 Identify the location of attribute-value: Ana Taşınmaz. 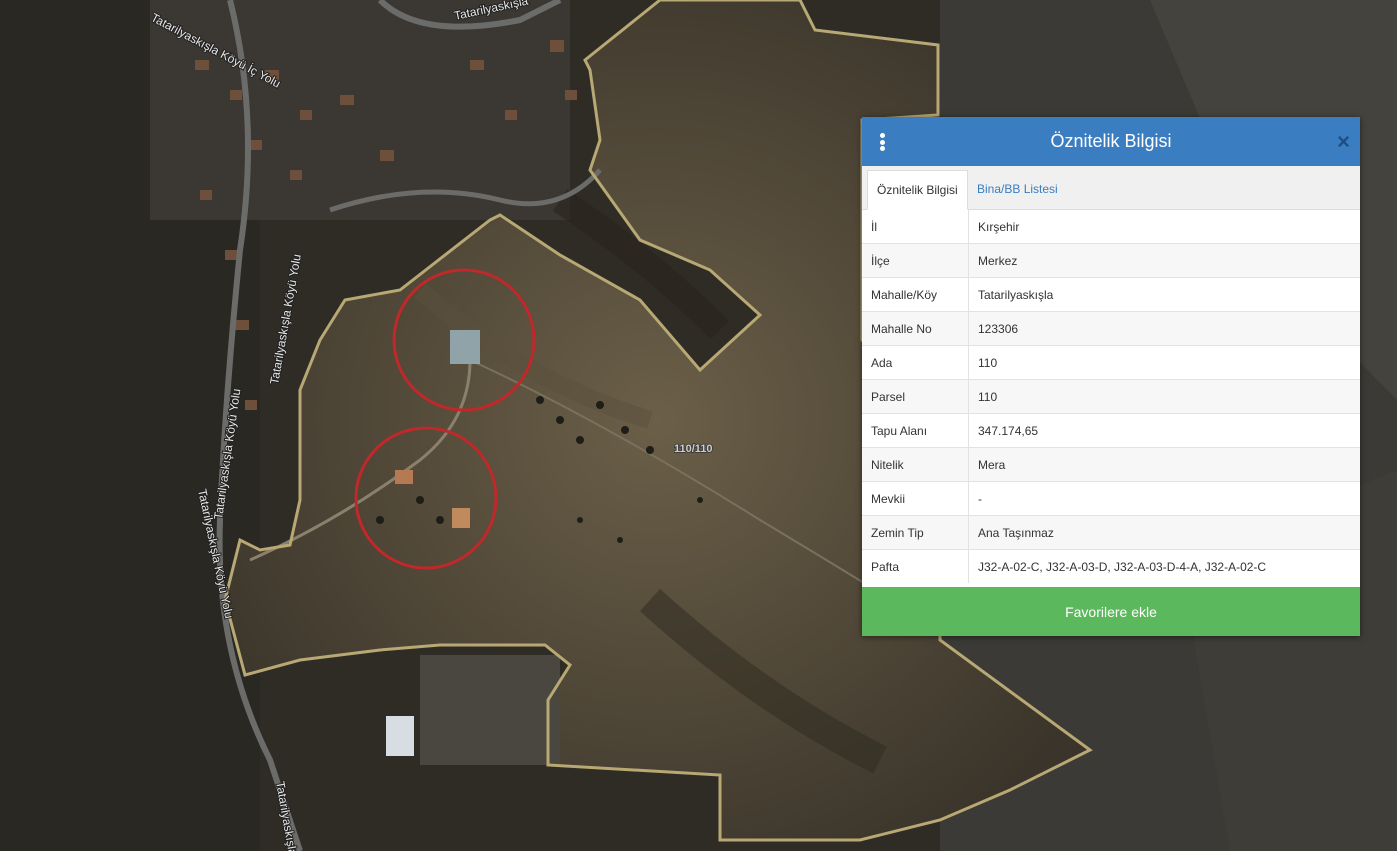
(1164, 532).